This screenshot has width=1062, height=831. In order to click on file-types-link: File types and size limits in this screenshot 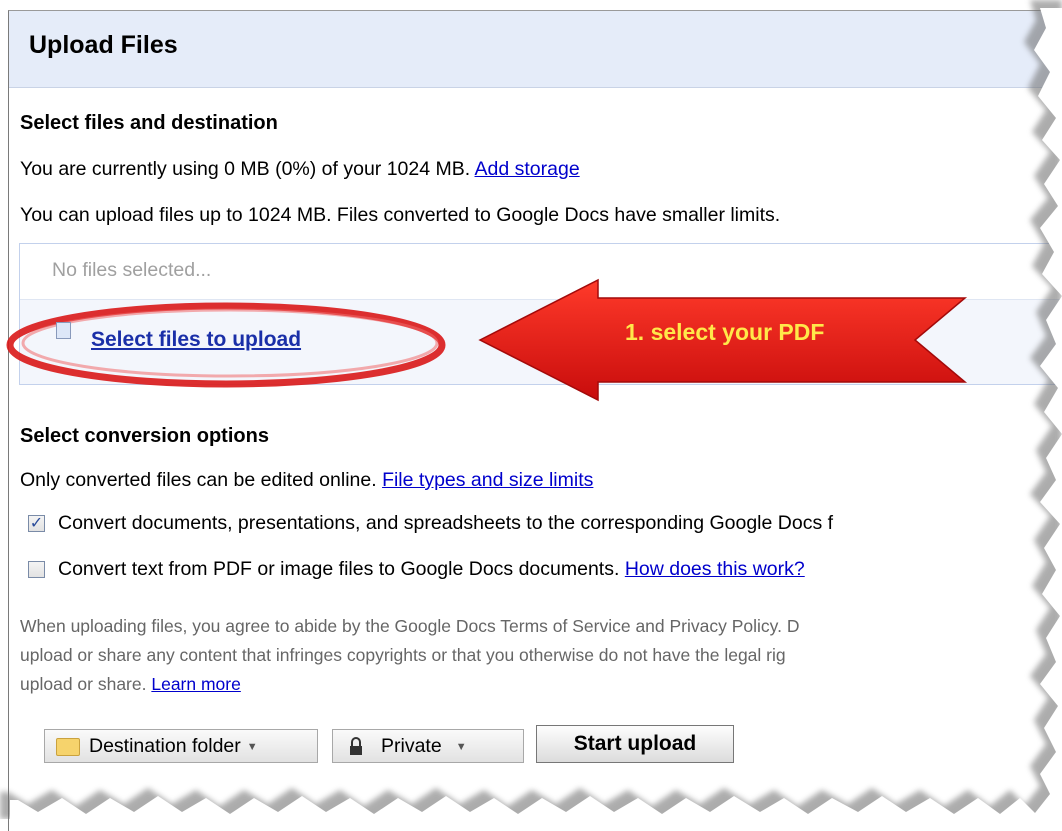, I will do `click(487, 480)`.